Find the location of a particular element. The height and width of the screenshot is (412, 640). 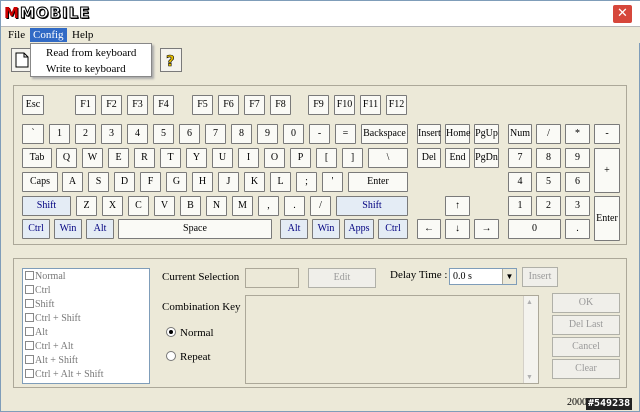

key-f: F is located at coordinates (150, 182).